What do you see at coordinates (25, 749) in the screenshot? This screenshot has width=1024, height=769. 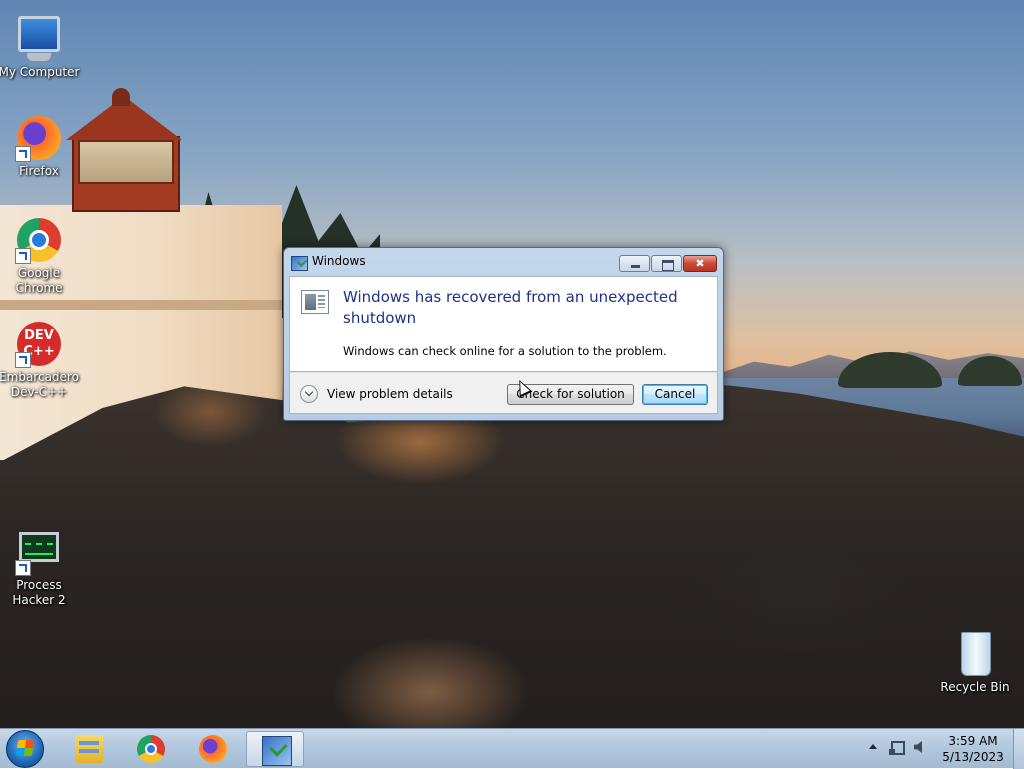 I see `start-button` at bounding box center [25, 749].